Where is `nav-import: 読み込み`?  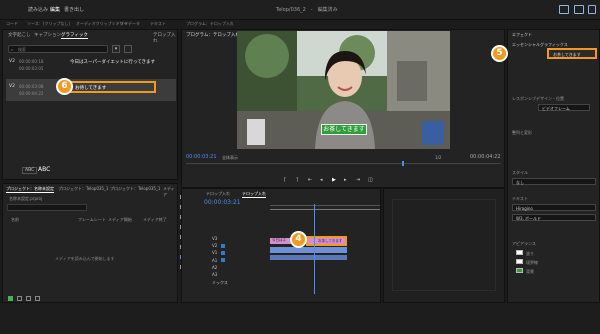 nav-import: 読み込み is located at coordinates (38, 9).